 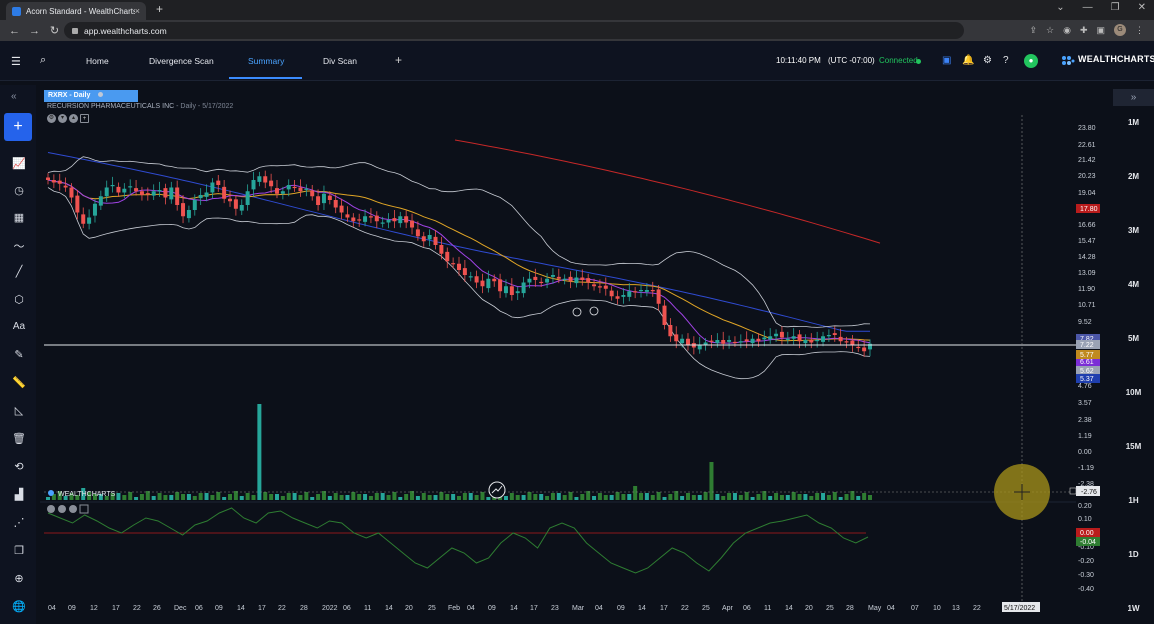 What do you see at coordinates (51, 118) in the screenshot?
I see `settings-icon: ⚙` at bounding box center [51, 118].